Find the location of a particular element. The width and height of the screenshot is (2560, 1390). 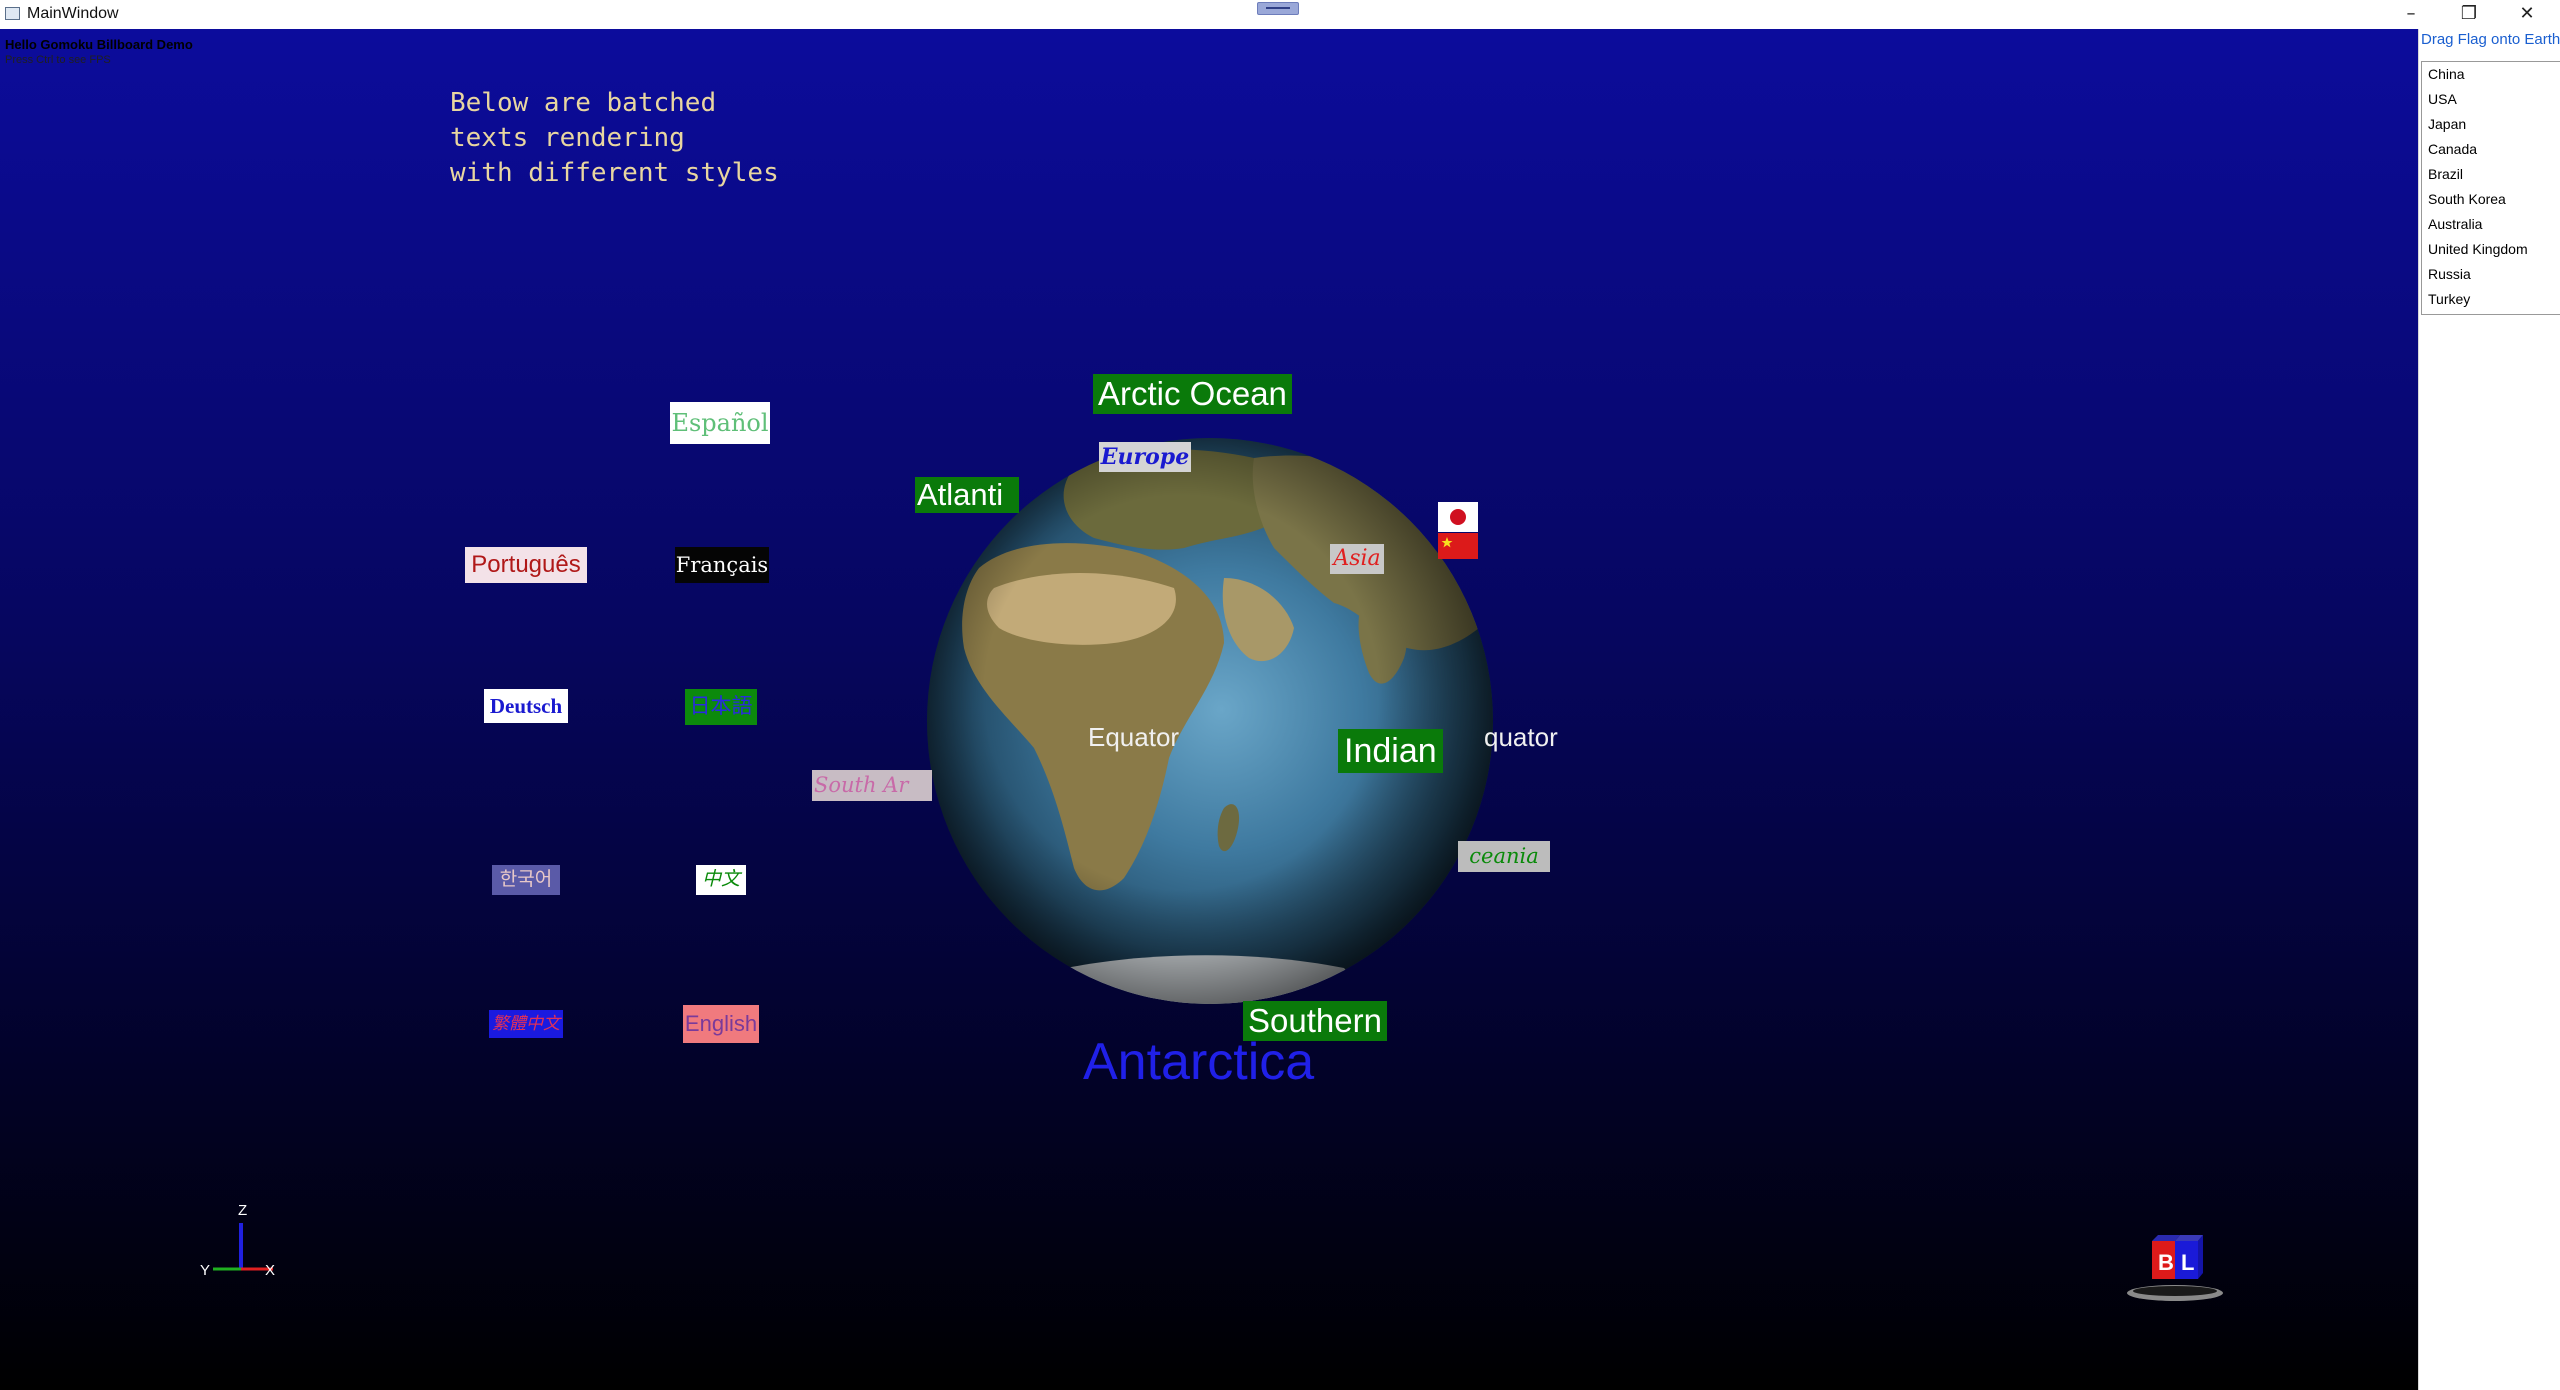

axis-x-label: X is located at coordinates (270, 1270).